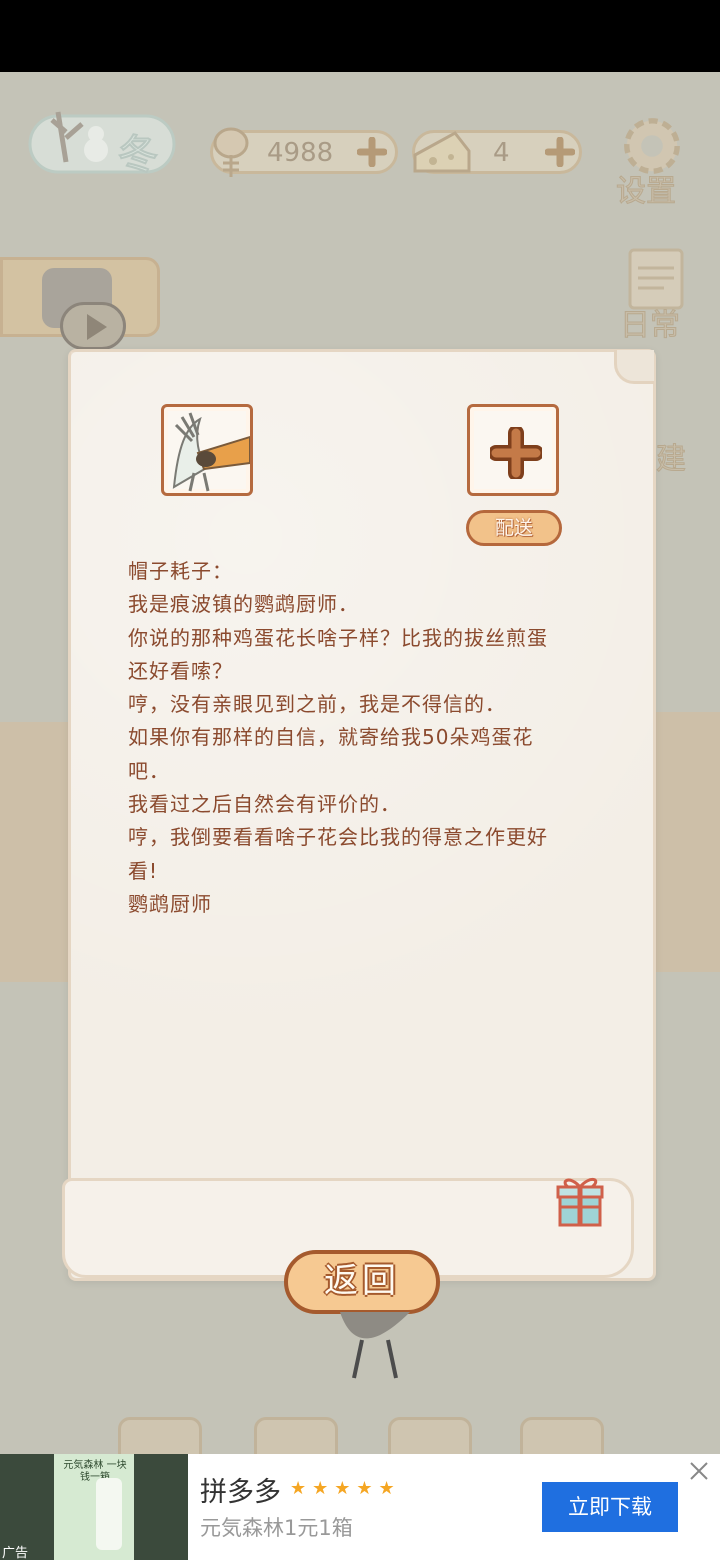 This screenshot has width=720, height=1560. What do you see at coordinates (180, 571) in the screenshot?
I see `letter-line: 帽子耗子：` at bounding box center [180, 571].